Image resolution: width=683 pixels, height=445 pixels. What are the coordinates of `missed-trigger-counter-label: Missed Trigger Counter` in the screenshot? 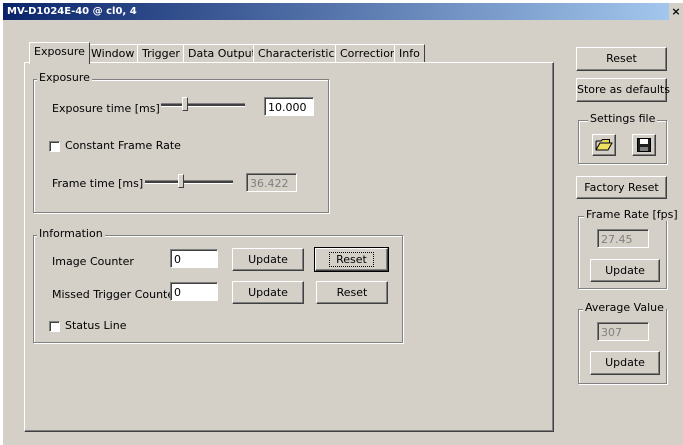 It's located at (115, 294).